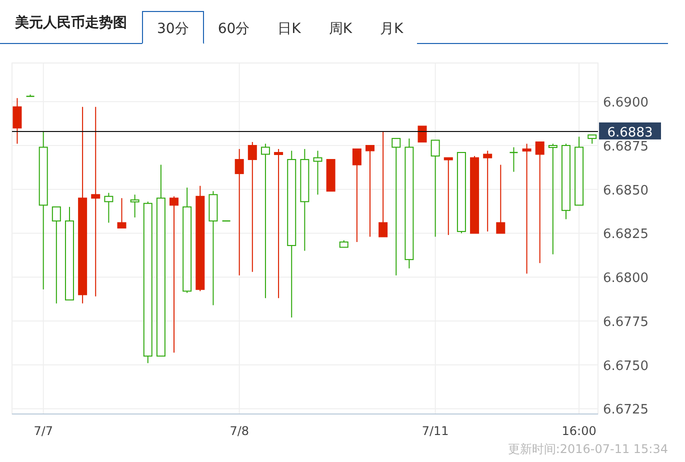 The image size is (685, 462). Describe the element at coordinates (625, 366) in the screenshot. I see `y-axis-label: 6.6750` at that location.